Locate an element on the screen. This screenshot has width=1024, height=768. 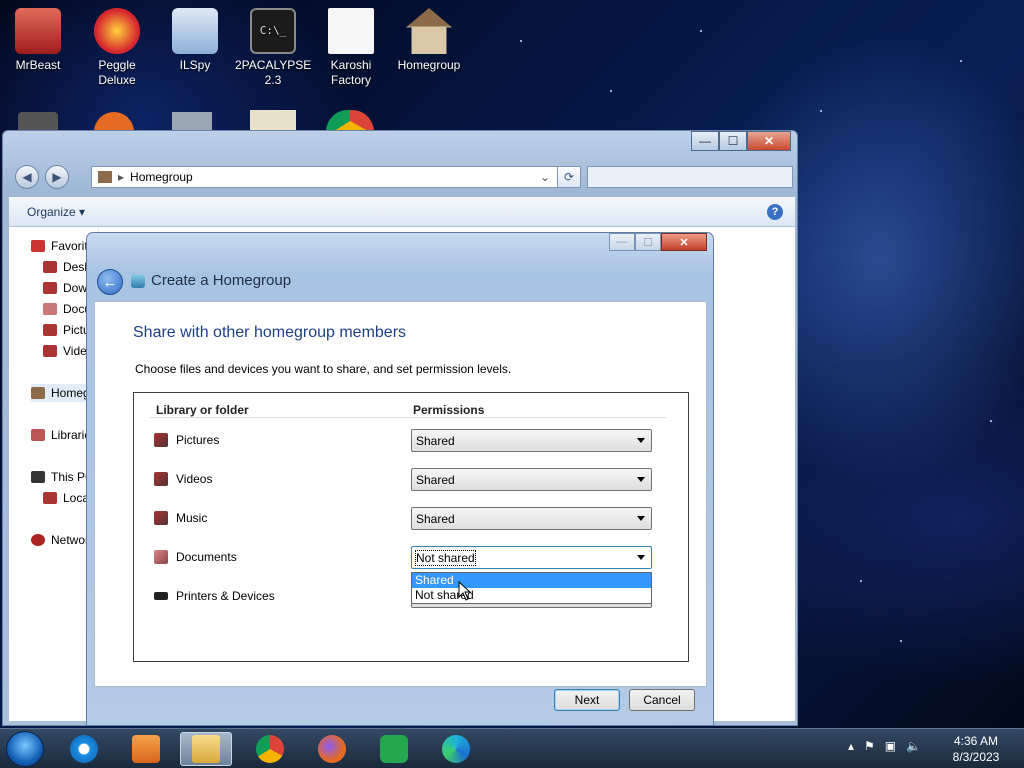
clock-time: 4:36 AM is located at coordinates (976, 741).